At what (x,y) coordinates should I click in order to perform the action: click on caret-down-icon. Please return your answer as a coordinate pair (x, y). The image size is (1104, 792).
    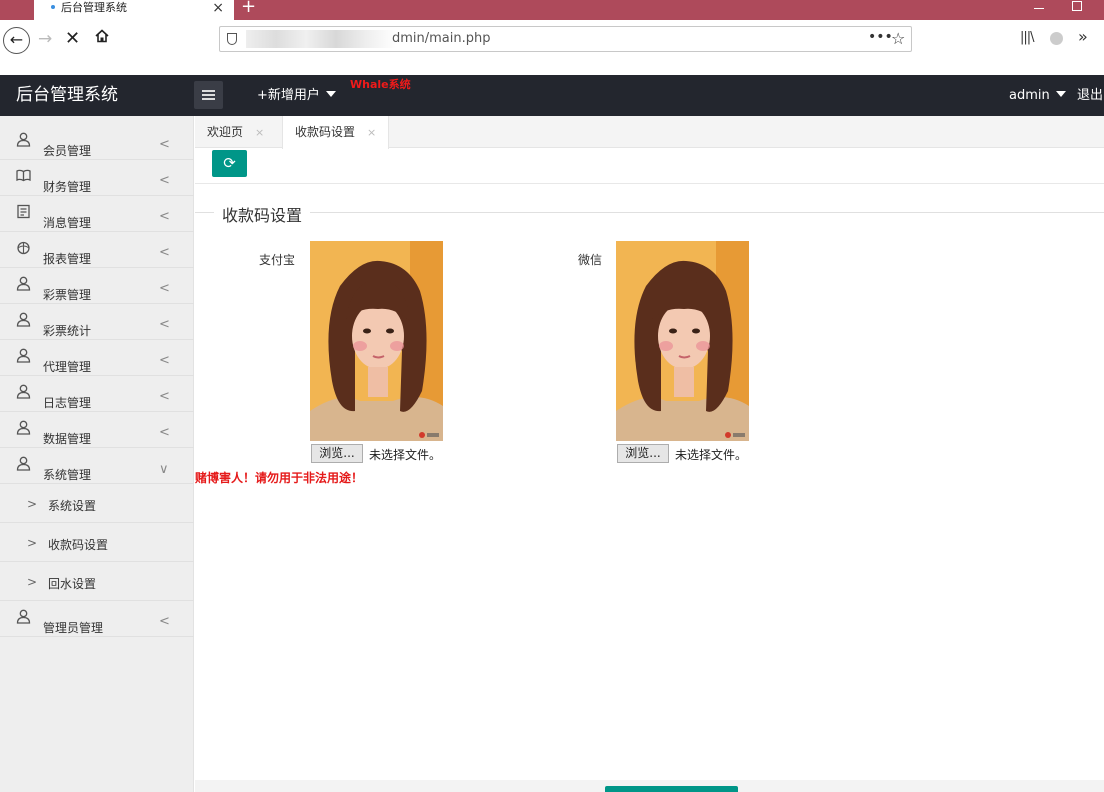
    Looking at the image, I should click on (1060, 94).